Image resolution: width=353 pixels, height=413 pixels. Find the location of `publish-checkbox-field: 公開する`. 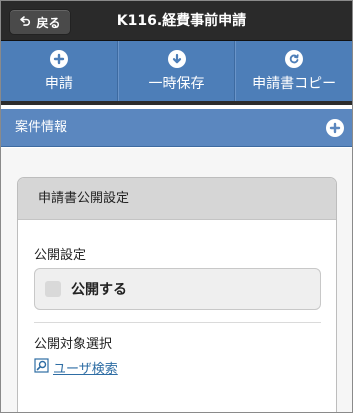

publish-checkbox-field: 公開する is located at coordinates (177, 289).